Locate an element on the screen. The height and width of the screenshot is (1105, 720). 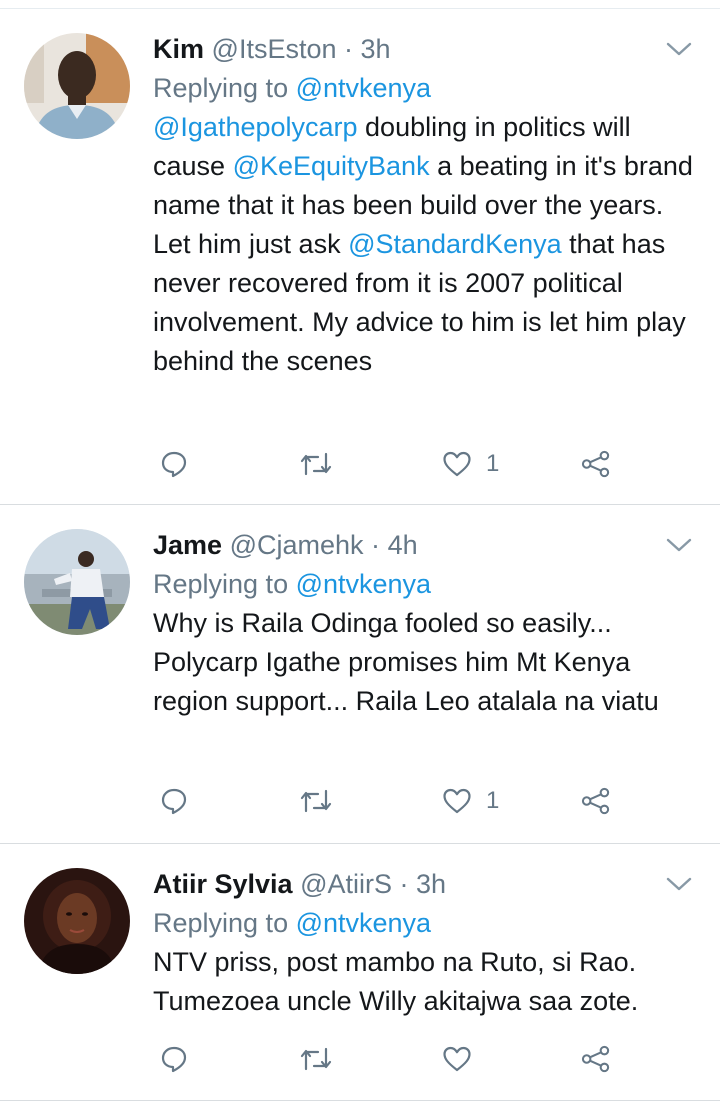
tweet-header: Kim @ItsEston · 3h is located at coordinates (424, 49).